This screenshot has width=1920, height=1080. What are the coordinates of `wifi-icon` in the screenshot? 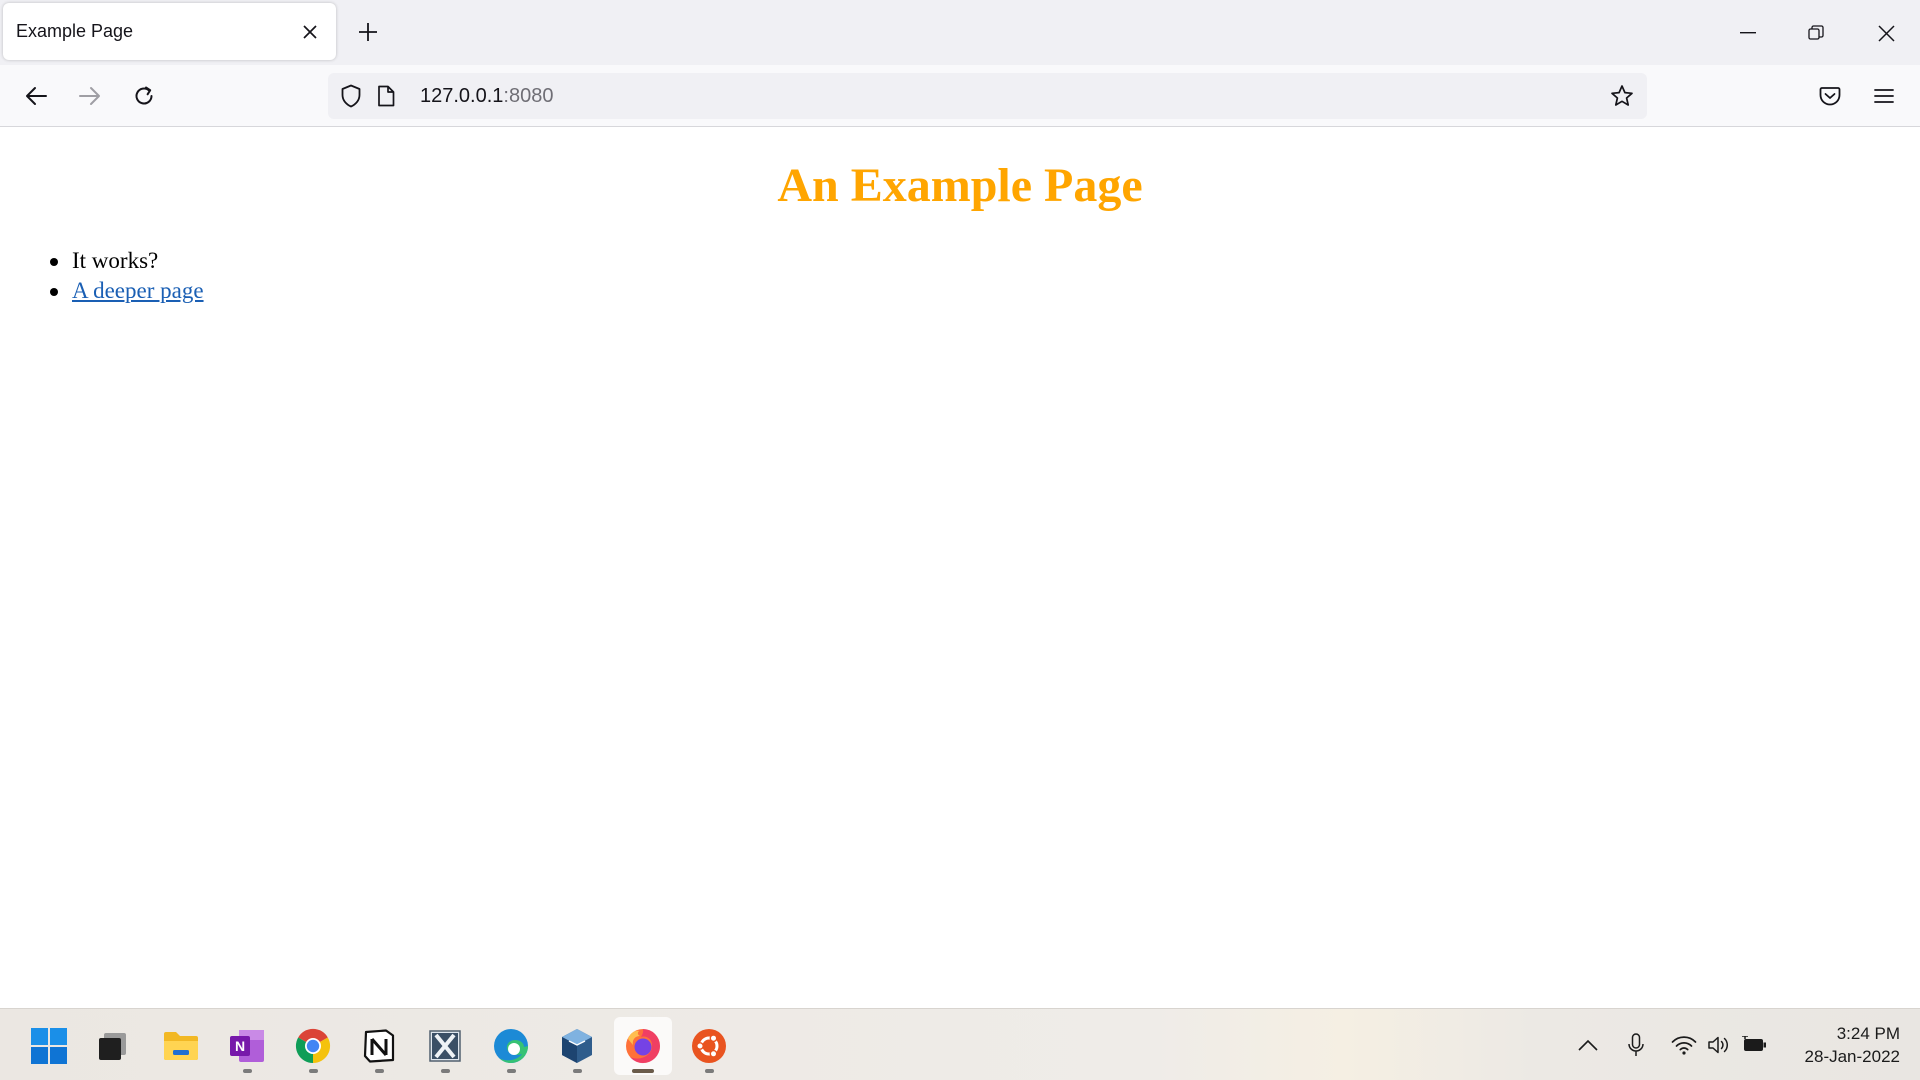 It's located at (1684, 1045).